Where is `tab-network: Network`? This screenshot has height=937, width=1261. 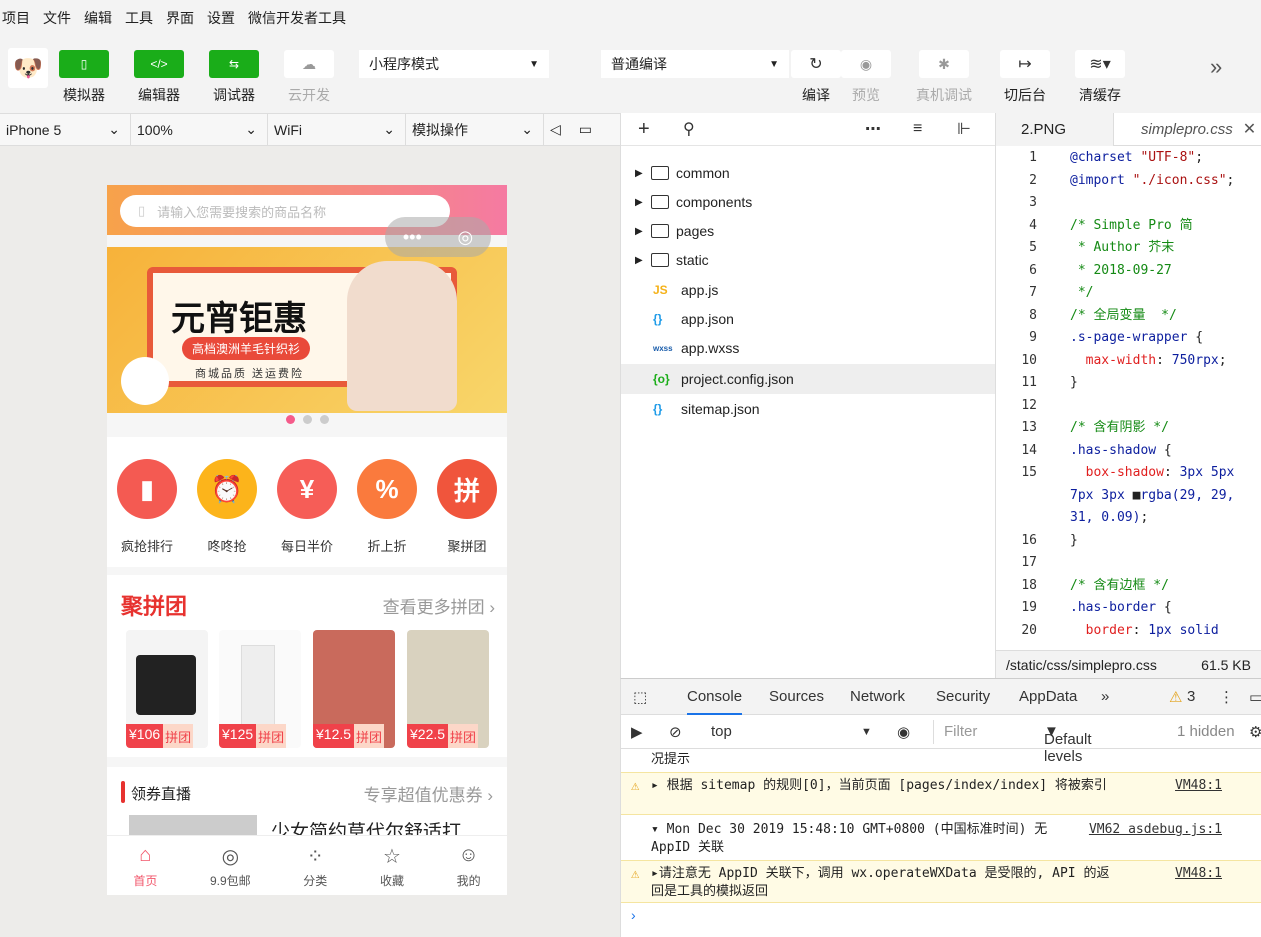
tab-network: Network is located at coordinates (877, 696).